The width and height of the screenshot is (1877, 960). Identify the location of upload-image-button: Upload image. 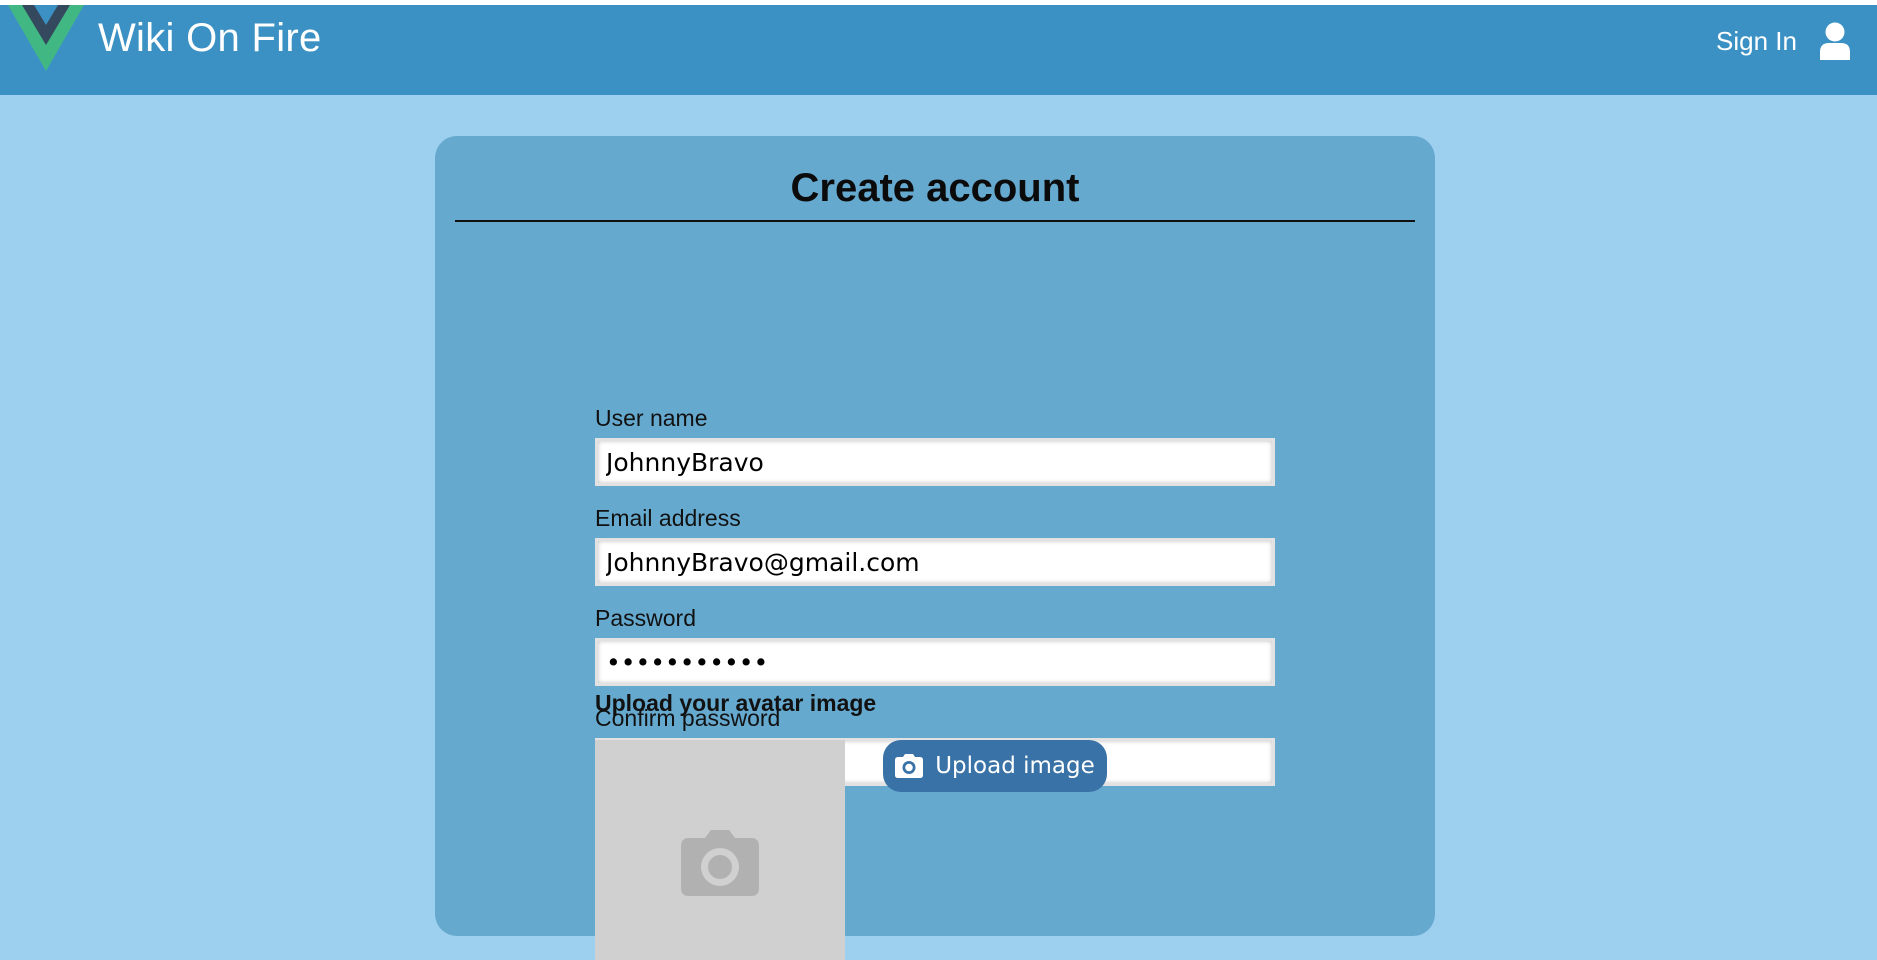
(995, 766).